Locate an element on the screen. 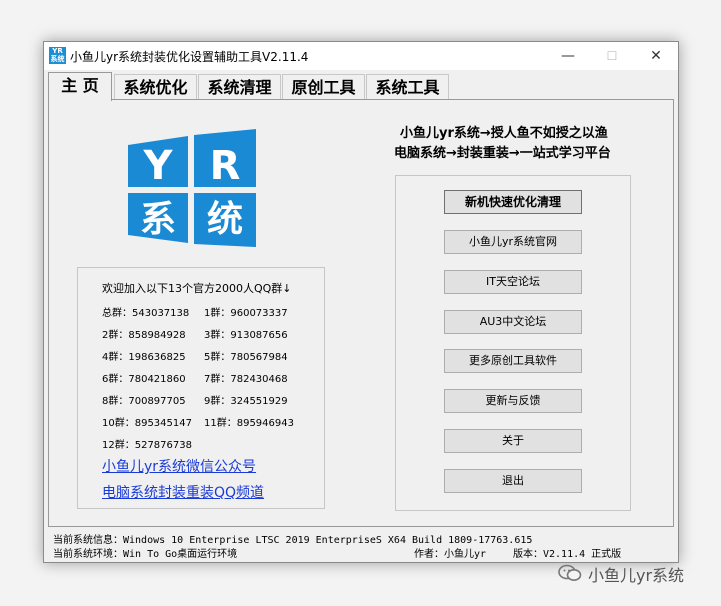 The width and height of the screenshot is (721, 606). app-icon: YR系统 is located at coordinates (57, 55).